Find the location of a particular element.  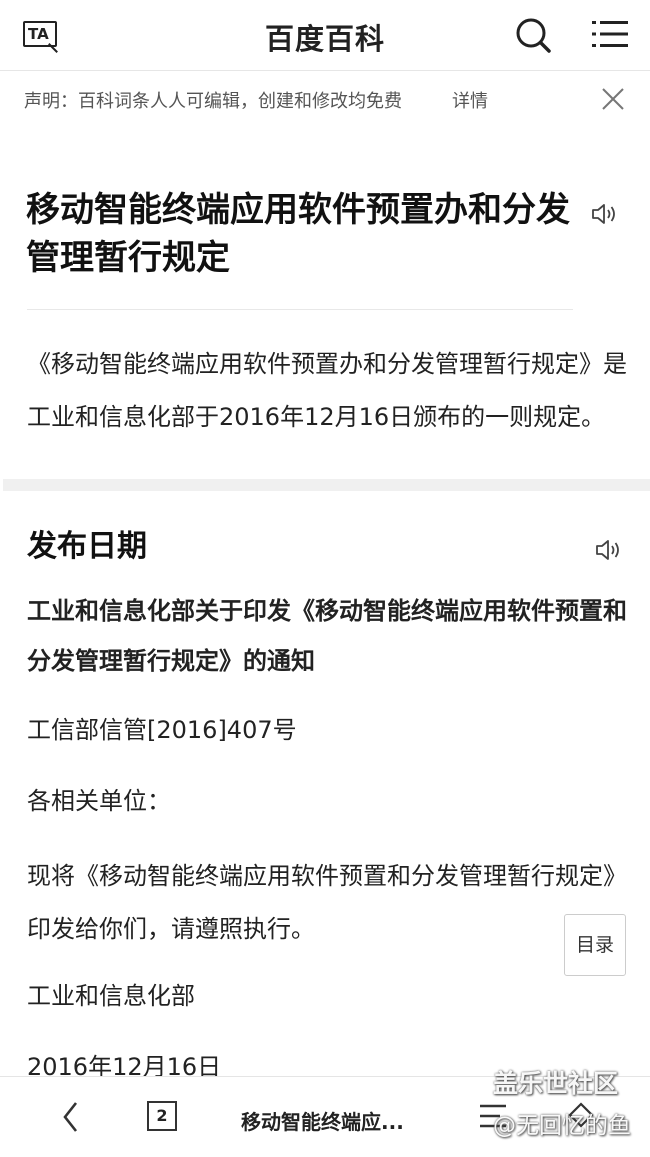

back-icon is located at coordinates (71, 1117).